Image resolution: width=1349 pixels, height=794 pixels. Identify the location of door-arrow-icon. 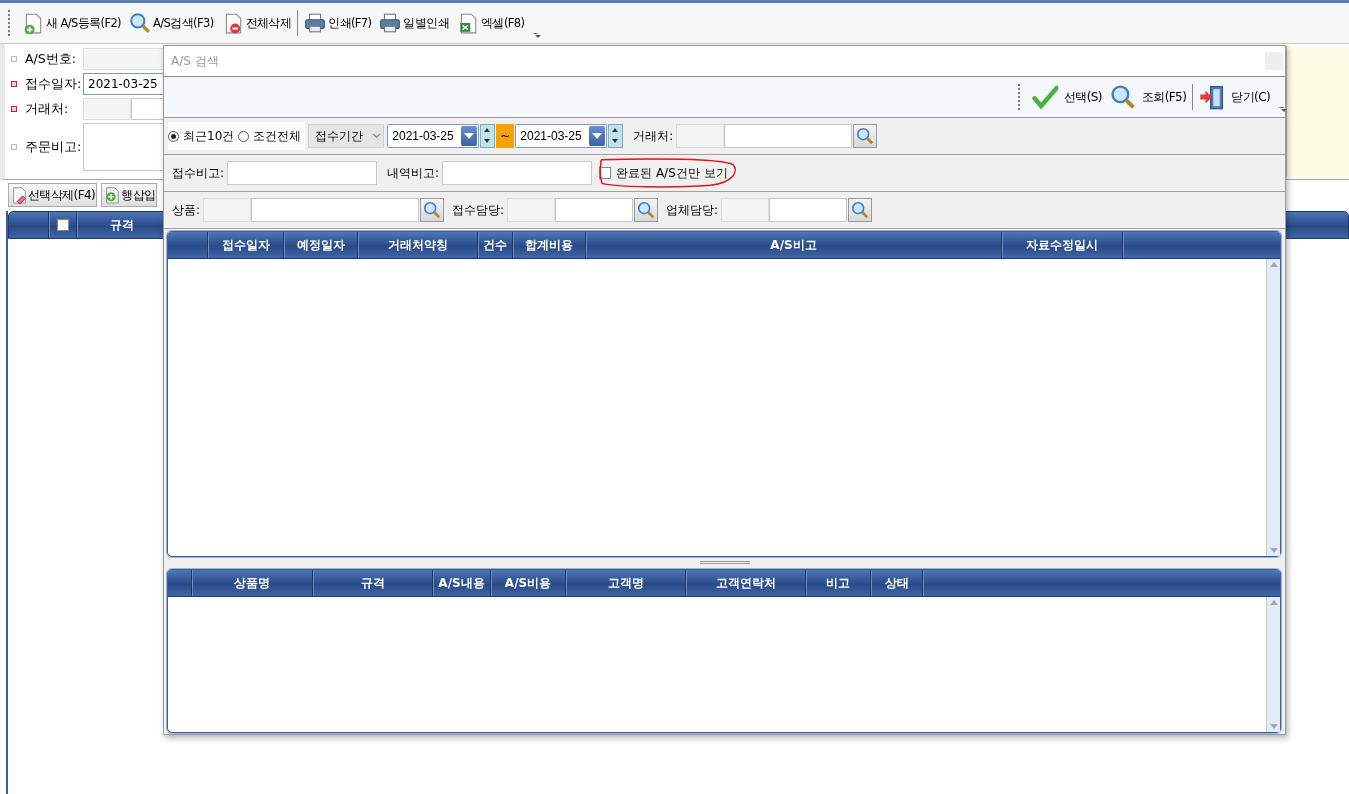
(1212, 97).